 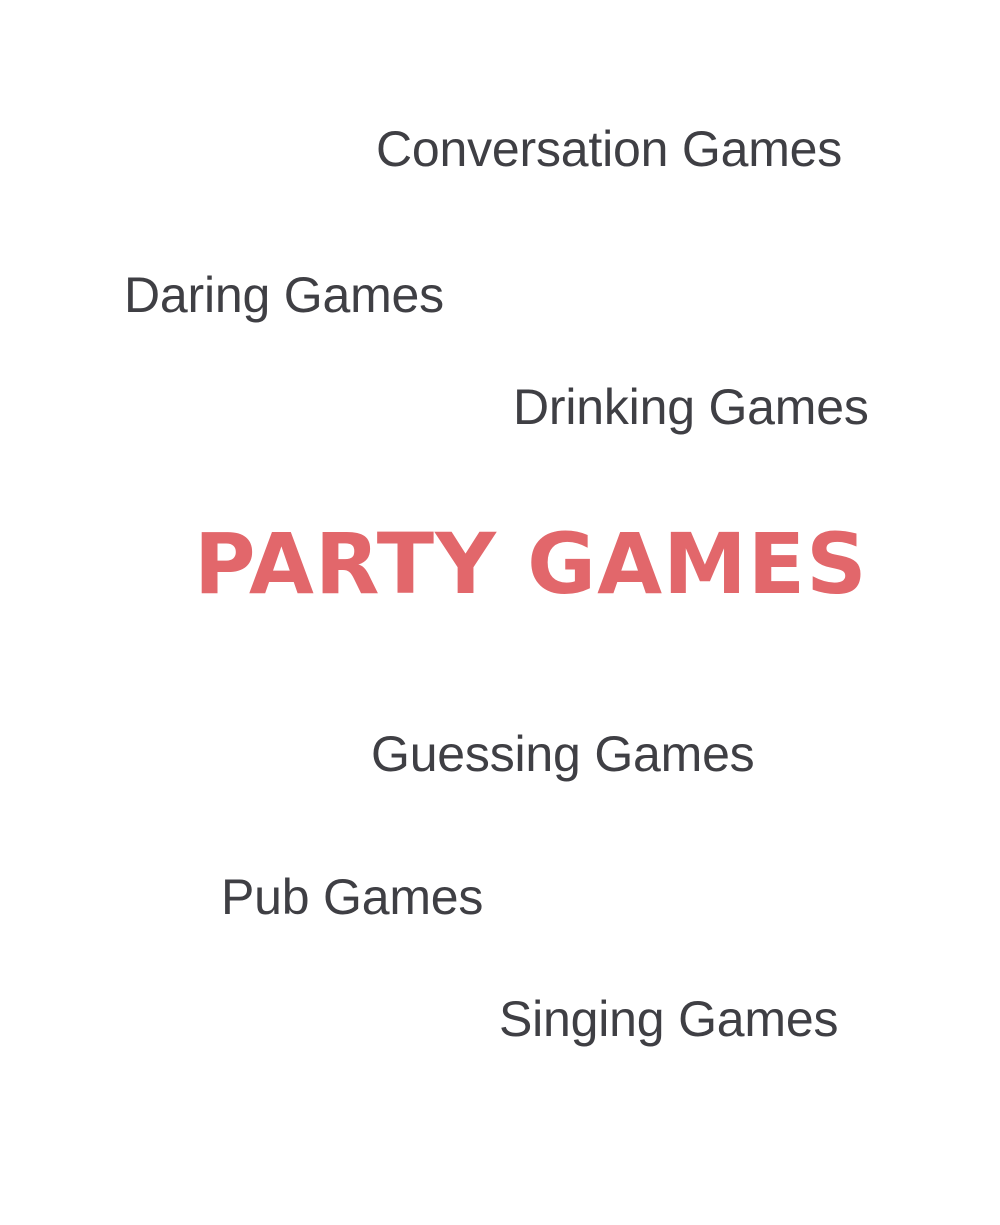 What do you see at coordinates (563, 754) in the screenshot?
I see `category-guessing-games: Guessing Games` at bounding box center [563, 754].